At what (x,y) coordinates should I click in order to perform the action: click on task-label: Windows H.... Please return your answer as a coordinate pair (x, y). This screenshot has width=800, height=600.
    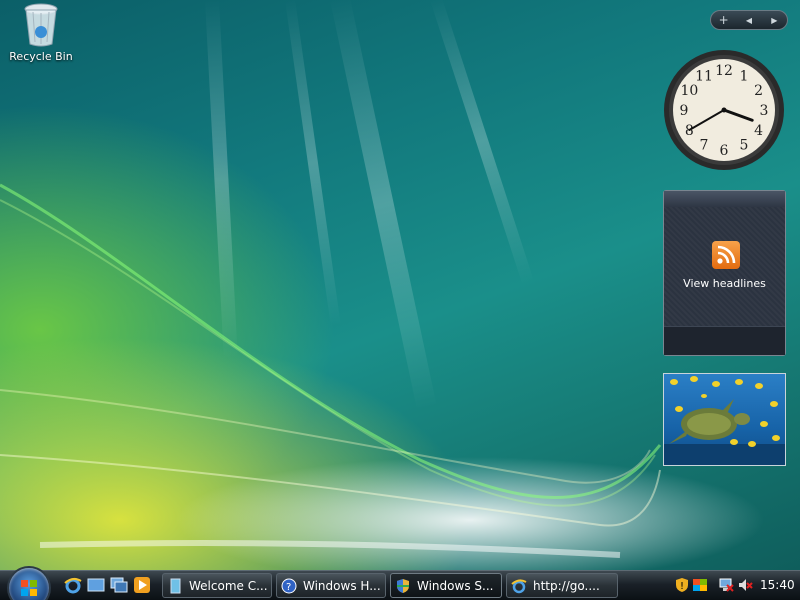
    Looking at the image, I should click on (342, 585).